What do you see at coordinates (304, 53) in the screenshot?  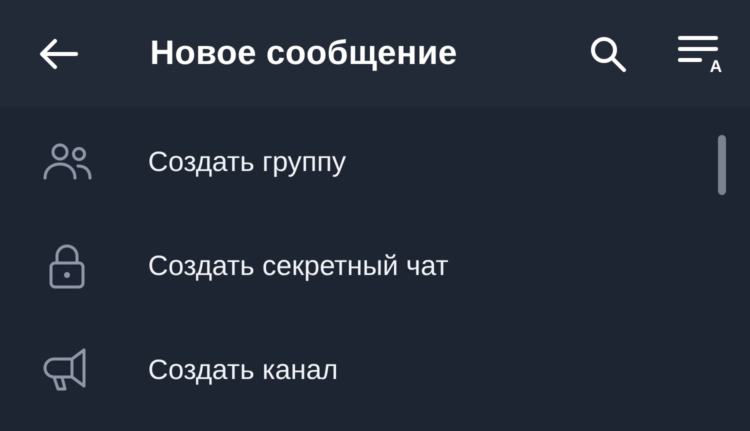 I see `screen-title: Новое сообщение` at bounding box center [304, 53].